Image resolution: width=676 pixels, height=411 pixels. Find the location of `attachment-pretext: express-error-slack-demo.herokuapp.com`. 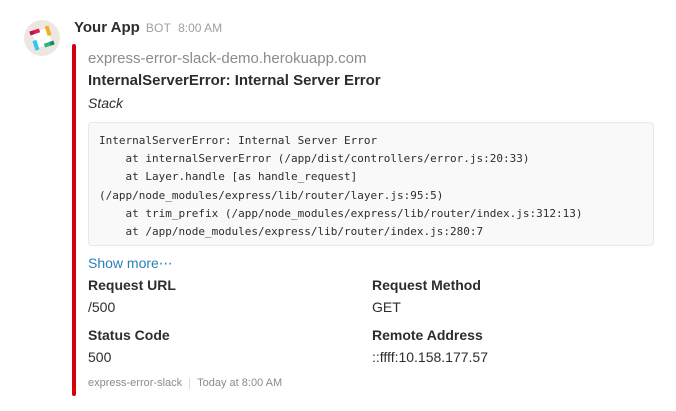

attachment-pretext: express-error-slack-demo.herokuapp.com is located at coordinates (227, 58).